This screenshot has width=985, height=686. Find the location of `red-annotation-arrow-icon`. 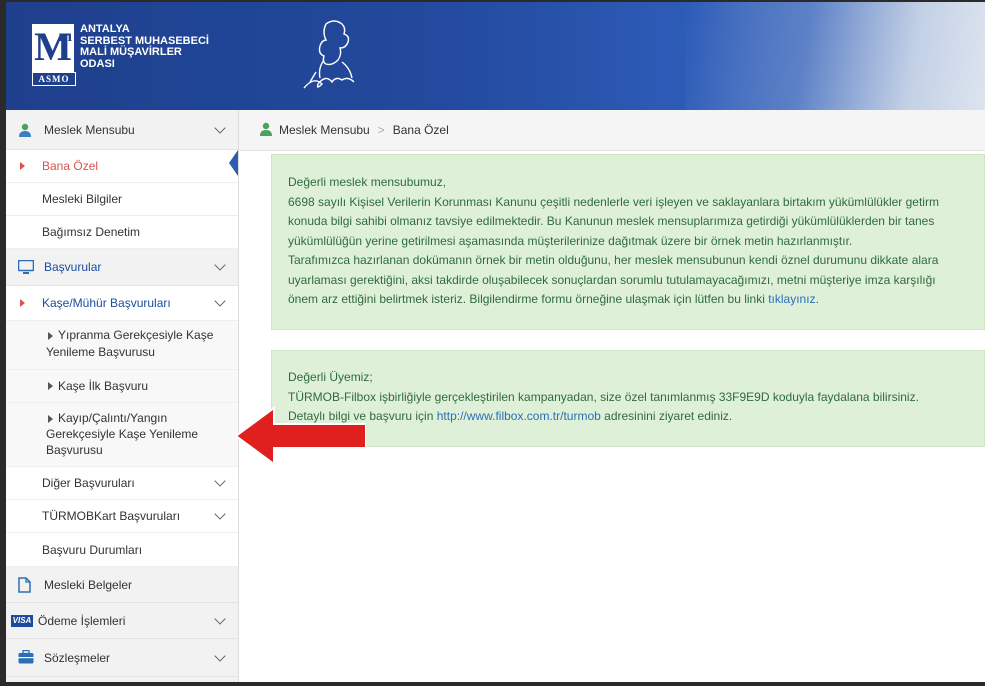

red-annotation-arrow-icon is located at coordinates (301, 436).